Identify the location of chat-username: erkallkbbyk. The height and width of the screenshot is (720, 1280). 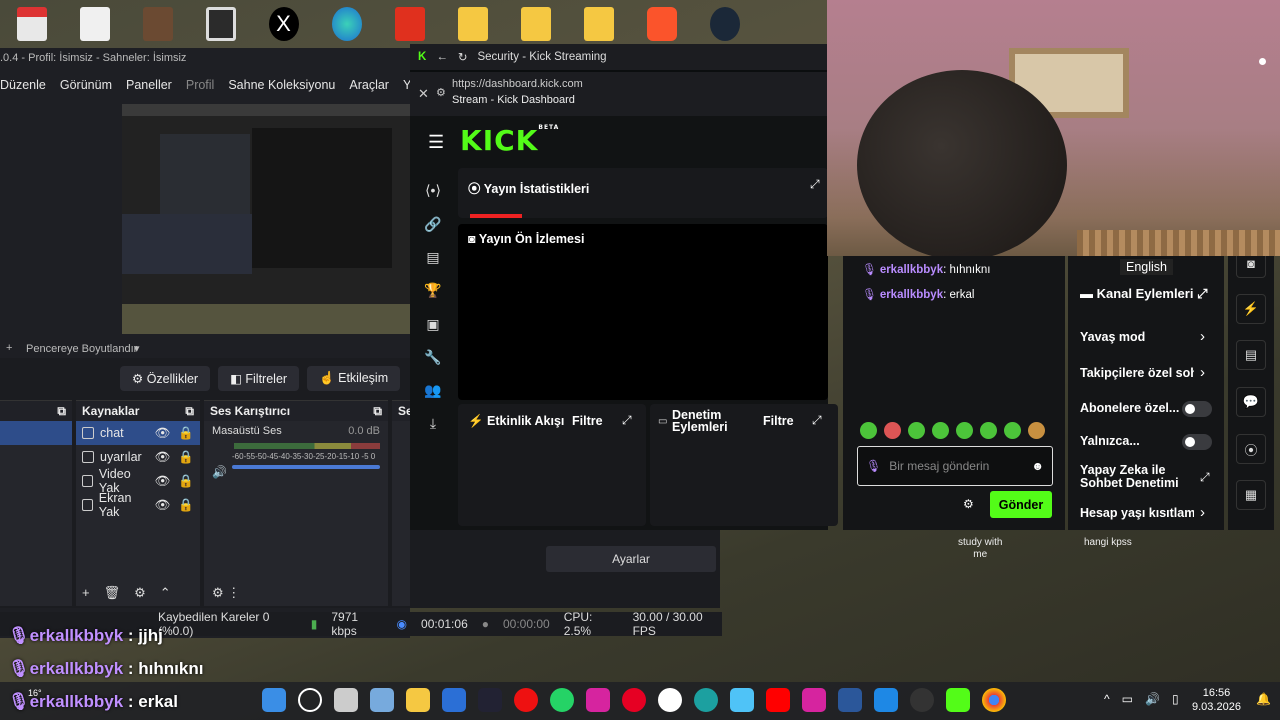
(911, 295).